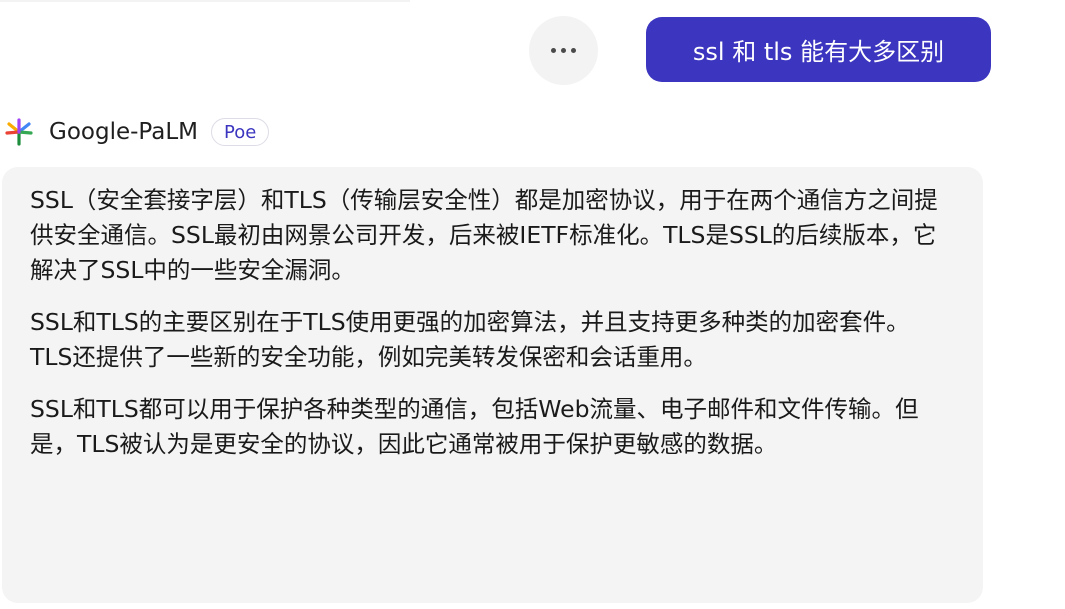 The image size is (1065, 609). I want to click on user-message-bubble: ssl 和 tls 能有大多区别, so click(818, 49).